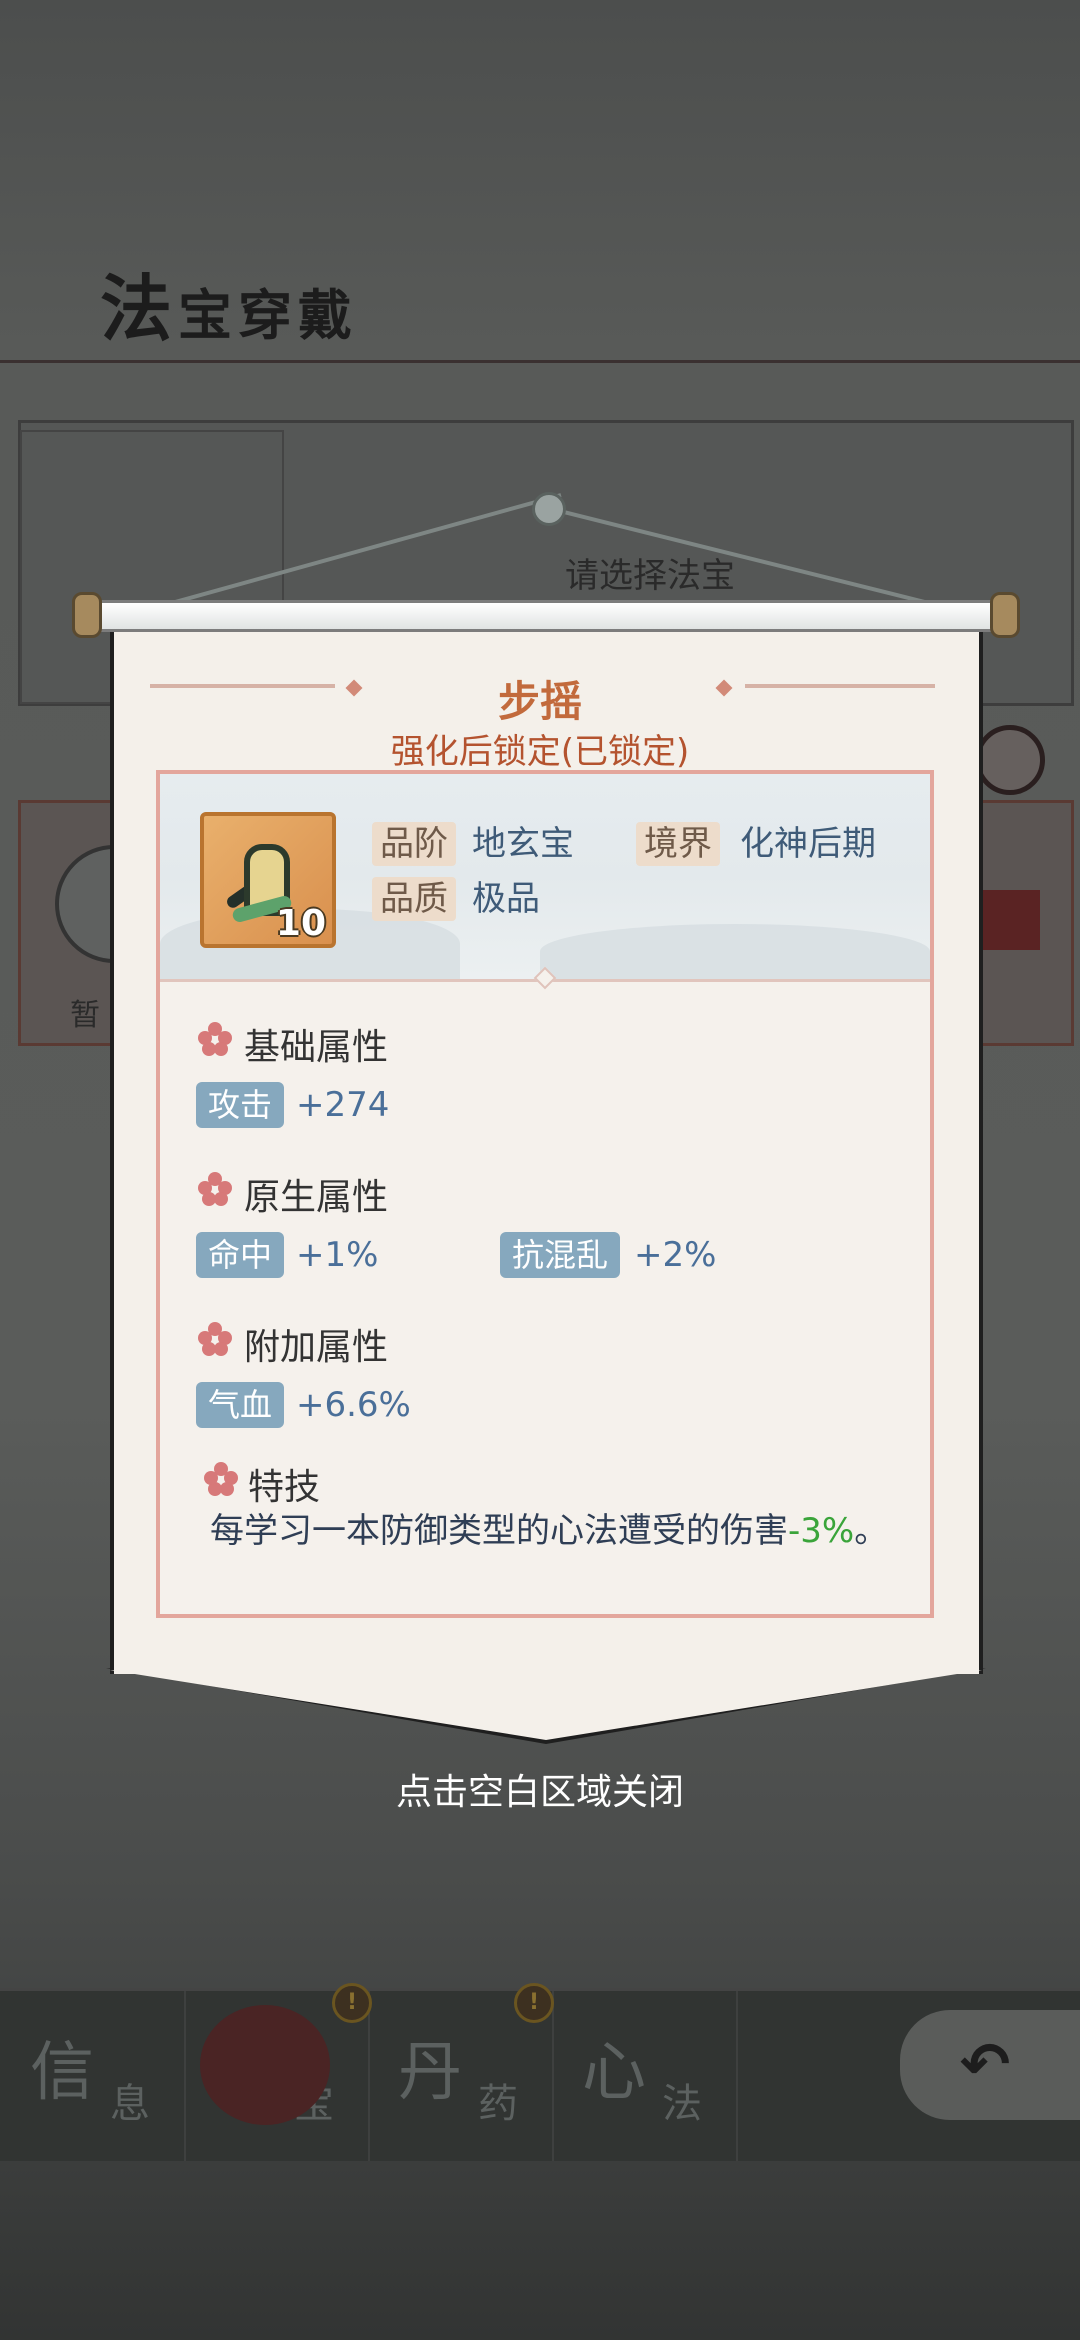 The image size is (1080, 2340). I want to click on mountain-decoration, so click(735, 951).